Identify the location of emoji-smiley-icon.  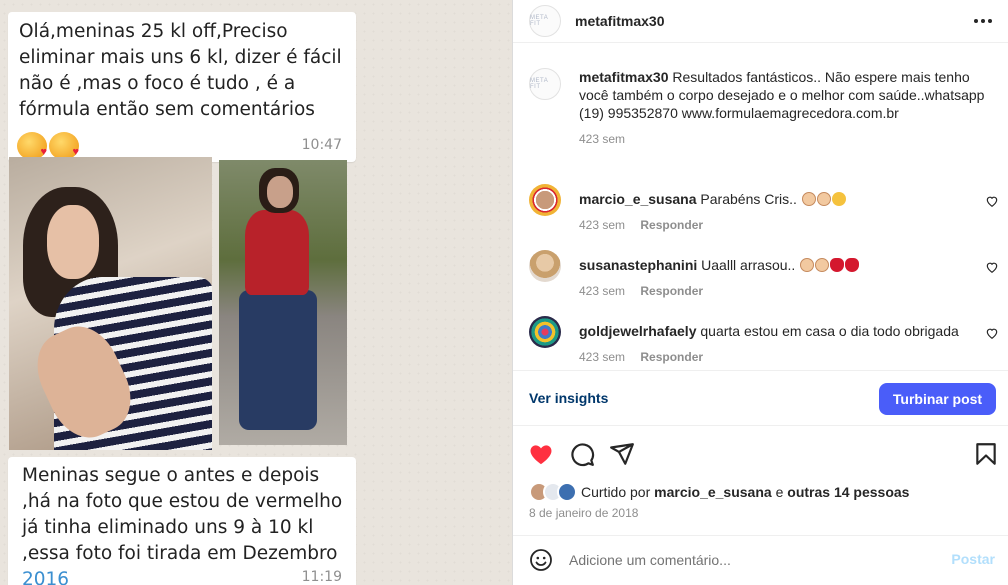
(541, 560).